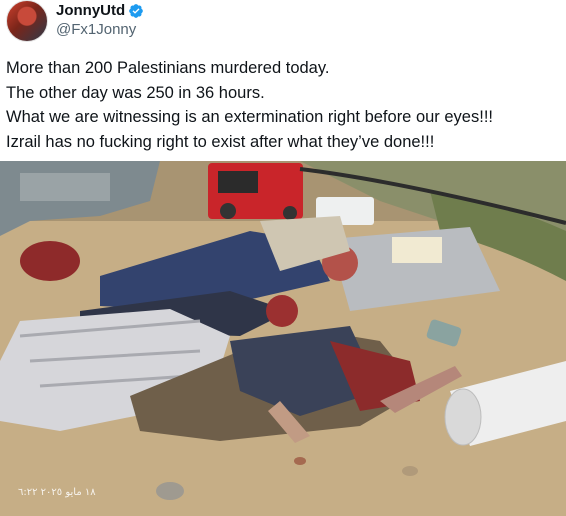  I want to click on handle: @Fx1Jonny, so click(100, 29).